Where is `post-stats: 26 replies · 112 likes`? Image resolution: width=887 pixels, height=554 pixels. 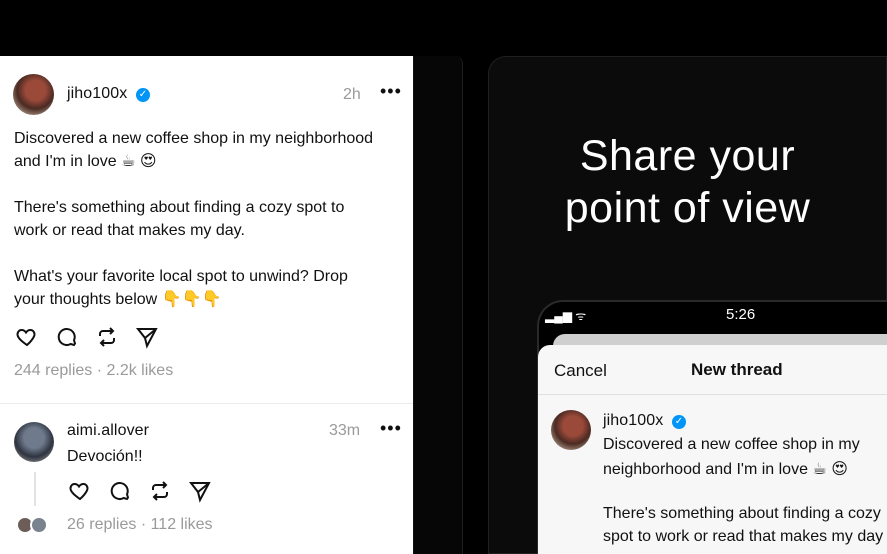
post-stats: 26 replies · 112 likes is located at coordinates (140, 525).